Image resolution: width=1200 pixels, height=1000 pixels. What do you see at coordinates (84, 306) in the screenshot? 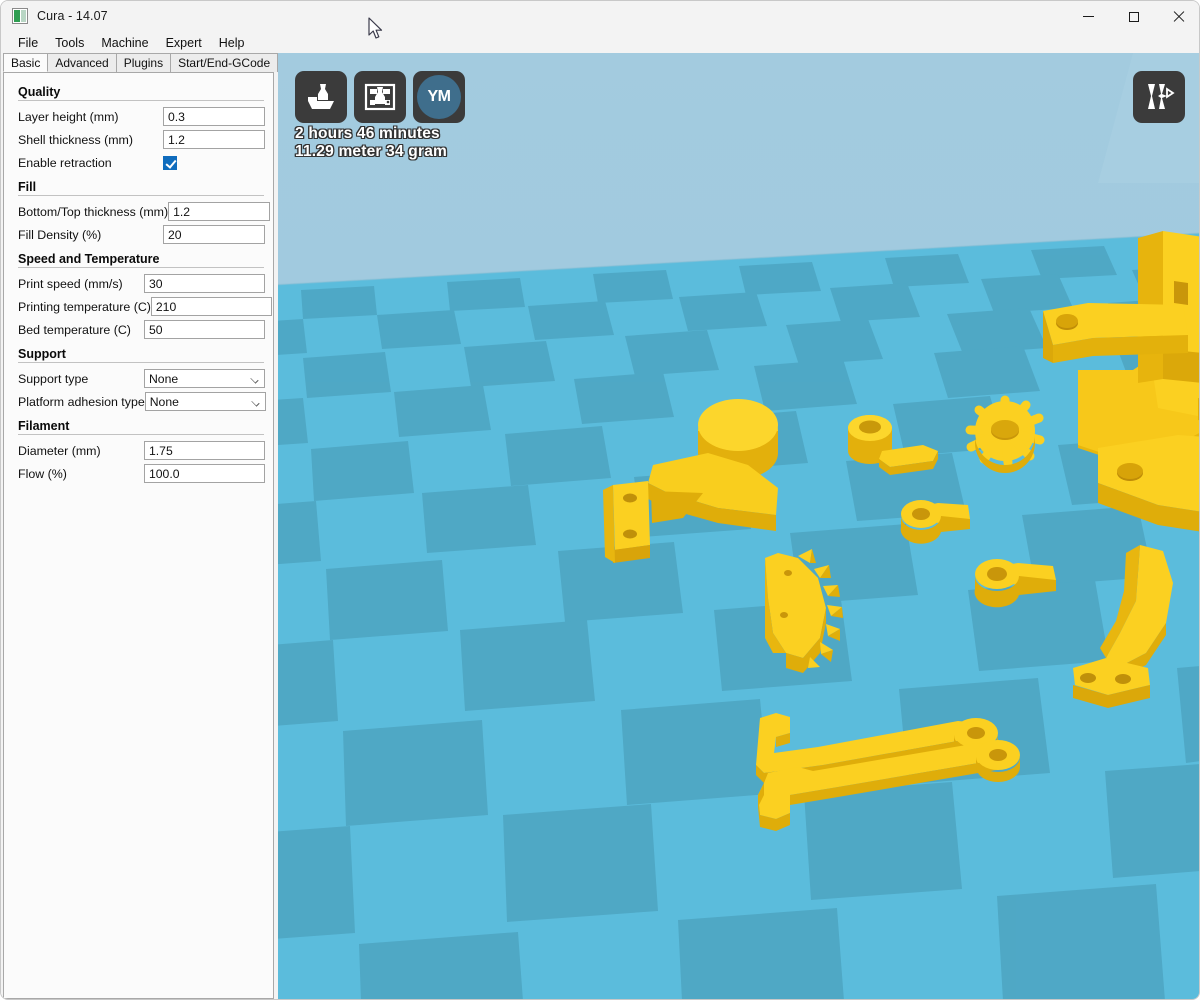
I see `setting-label: Printing temperature (C)` at bounding box center [84, 306].